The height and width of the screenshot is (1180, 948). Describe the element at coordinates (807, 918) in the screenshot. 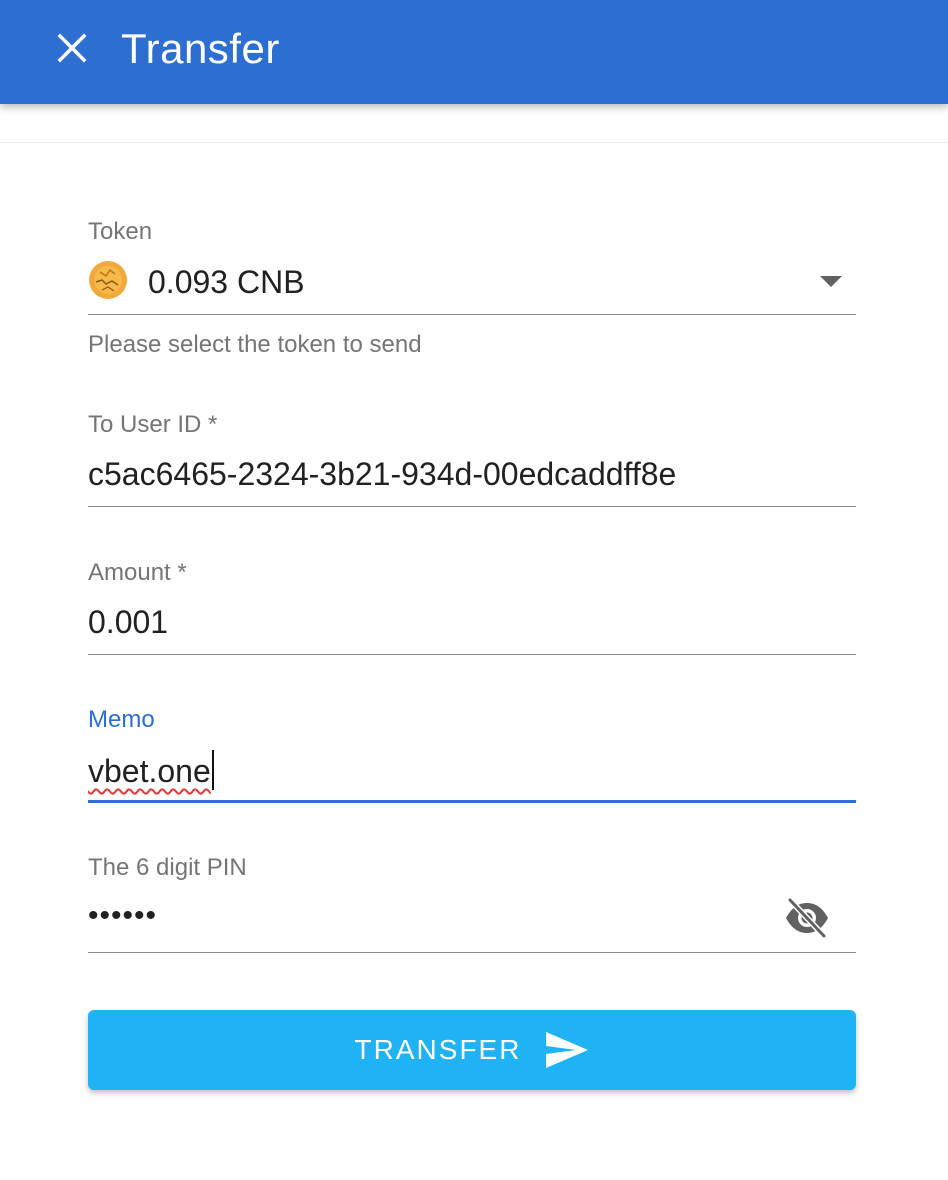

I see `visibility-off-icon` at that location.